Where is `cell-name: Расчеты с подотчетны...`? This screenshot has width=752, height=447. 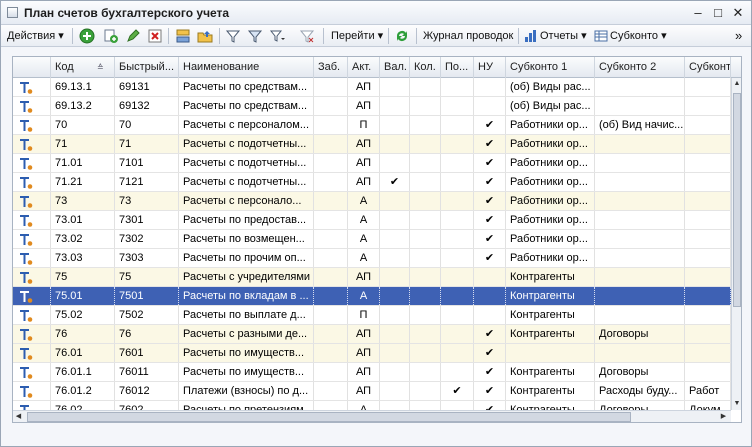 cell-name: Расчеты с подотчетны... is located at coordinates (246, 163).